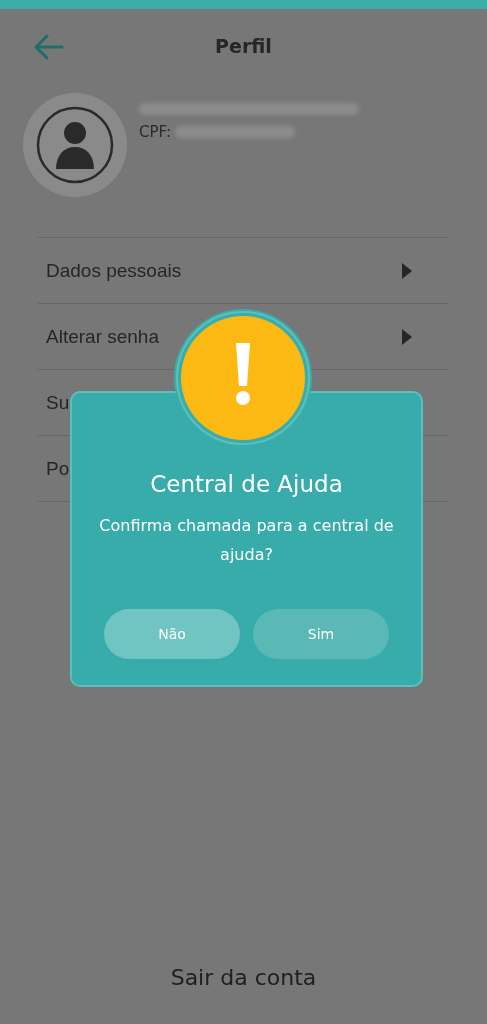 The image size is (487, 1024). What do you see at coordinates (246, 484) in the screenshot?
I see `dialog-title: Central de Ajuda` at bounding box center [246, 484].